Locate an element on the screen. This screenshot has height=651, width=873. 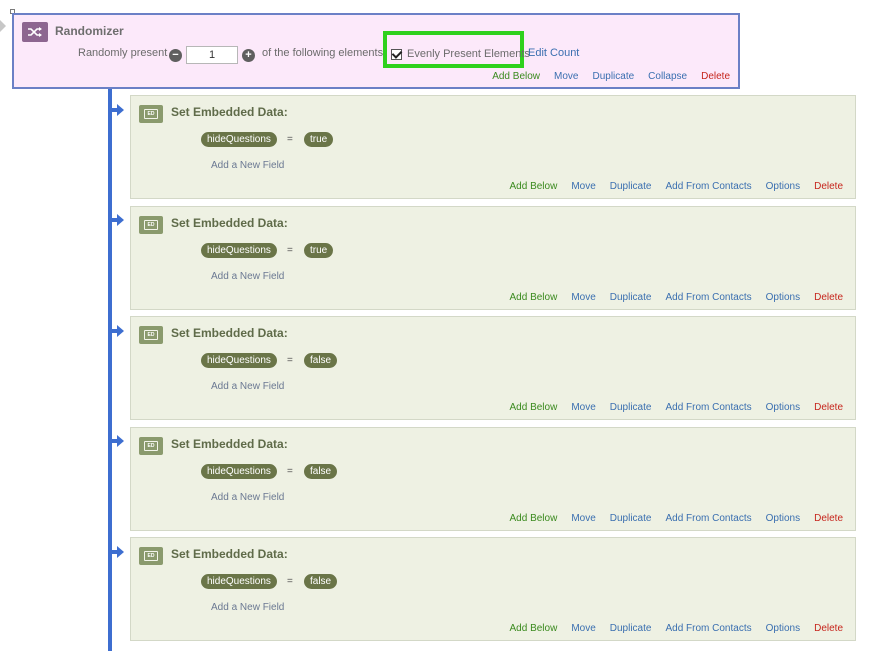
evenly-present-checkbox is located at coordinates (397, 53).